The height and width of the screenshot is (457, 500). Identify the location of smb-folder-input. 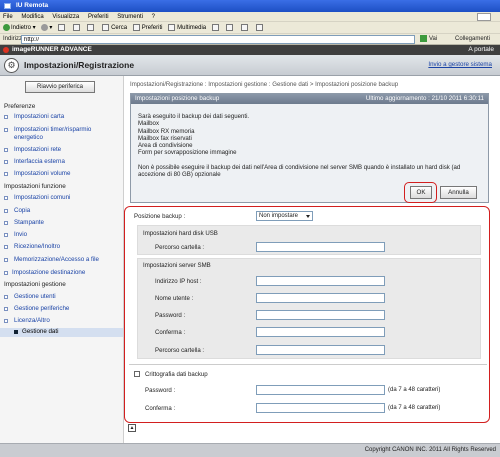
(320, 350).